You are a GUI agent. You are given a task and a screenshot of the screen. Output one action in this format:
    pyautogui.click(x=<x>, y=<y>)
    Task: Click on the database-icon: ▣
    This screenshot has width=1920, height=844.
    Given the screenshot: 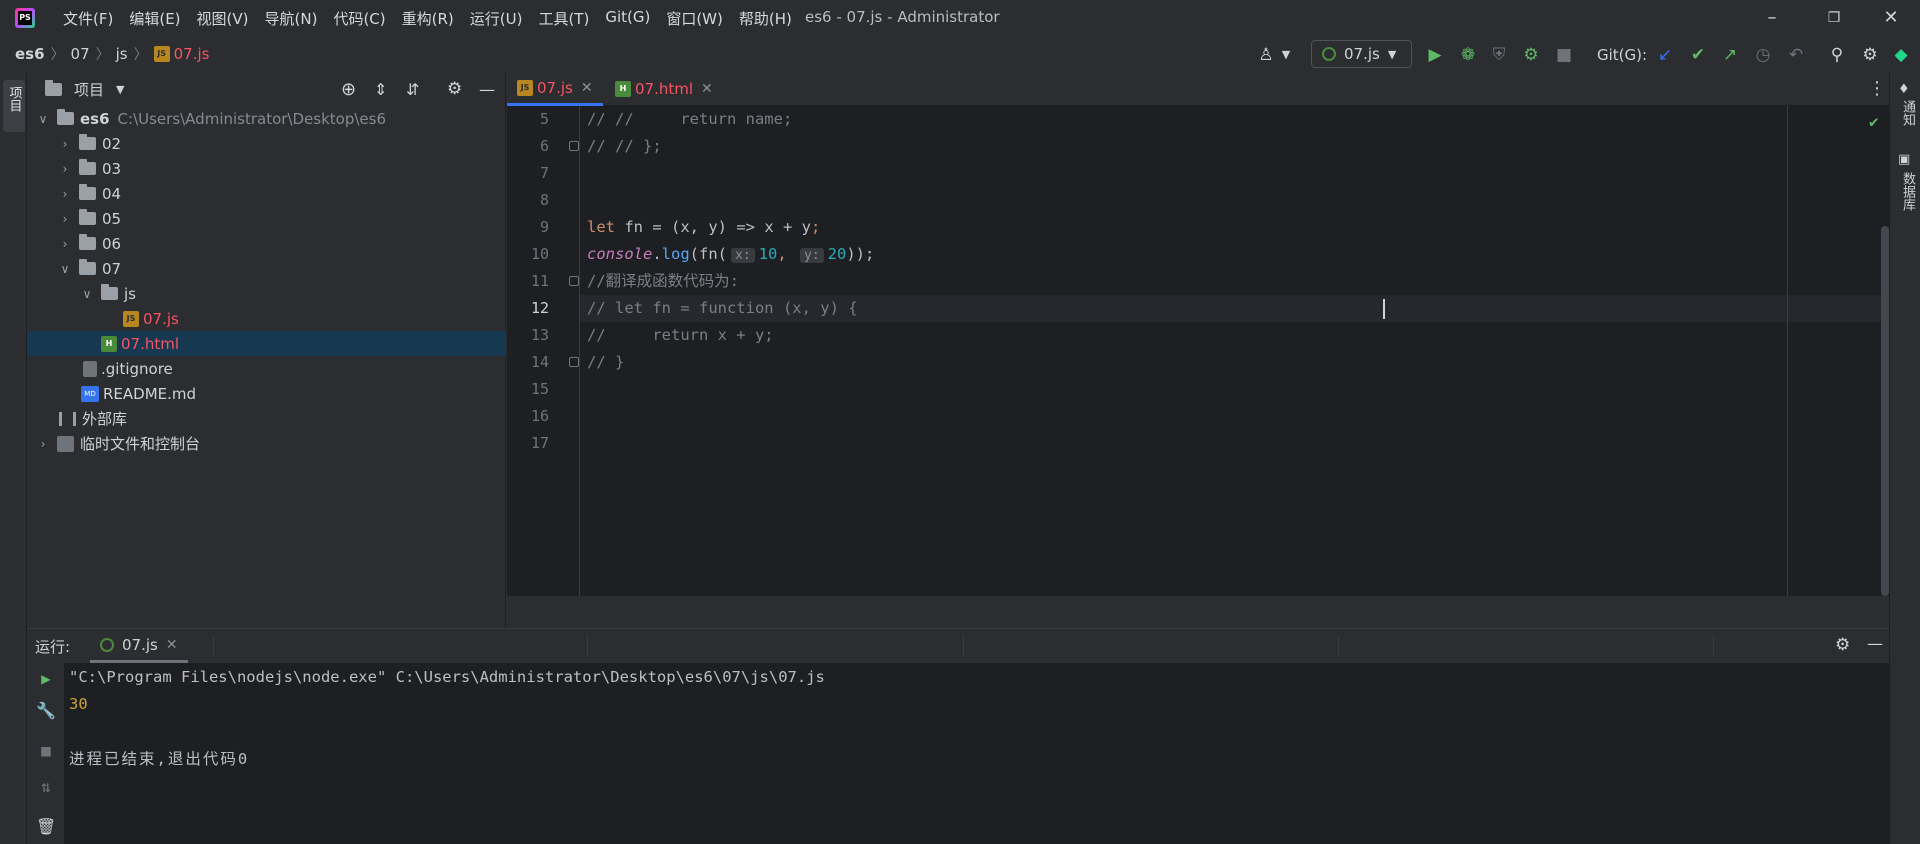 What is the action you would take?
    pyautogui.click(x=1904, y=159)
    